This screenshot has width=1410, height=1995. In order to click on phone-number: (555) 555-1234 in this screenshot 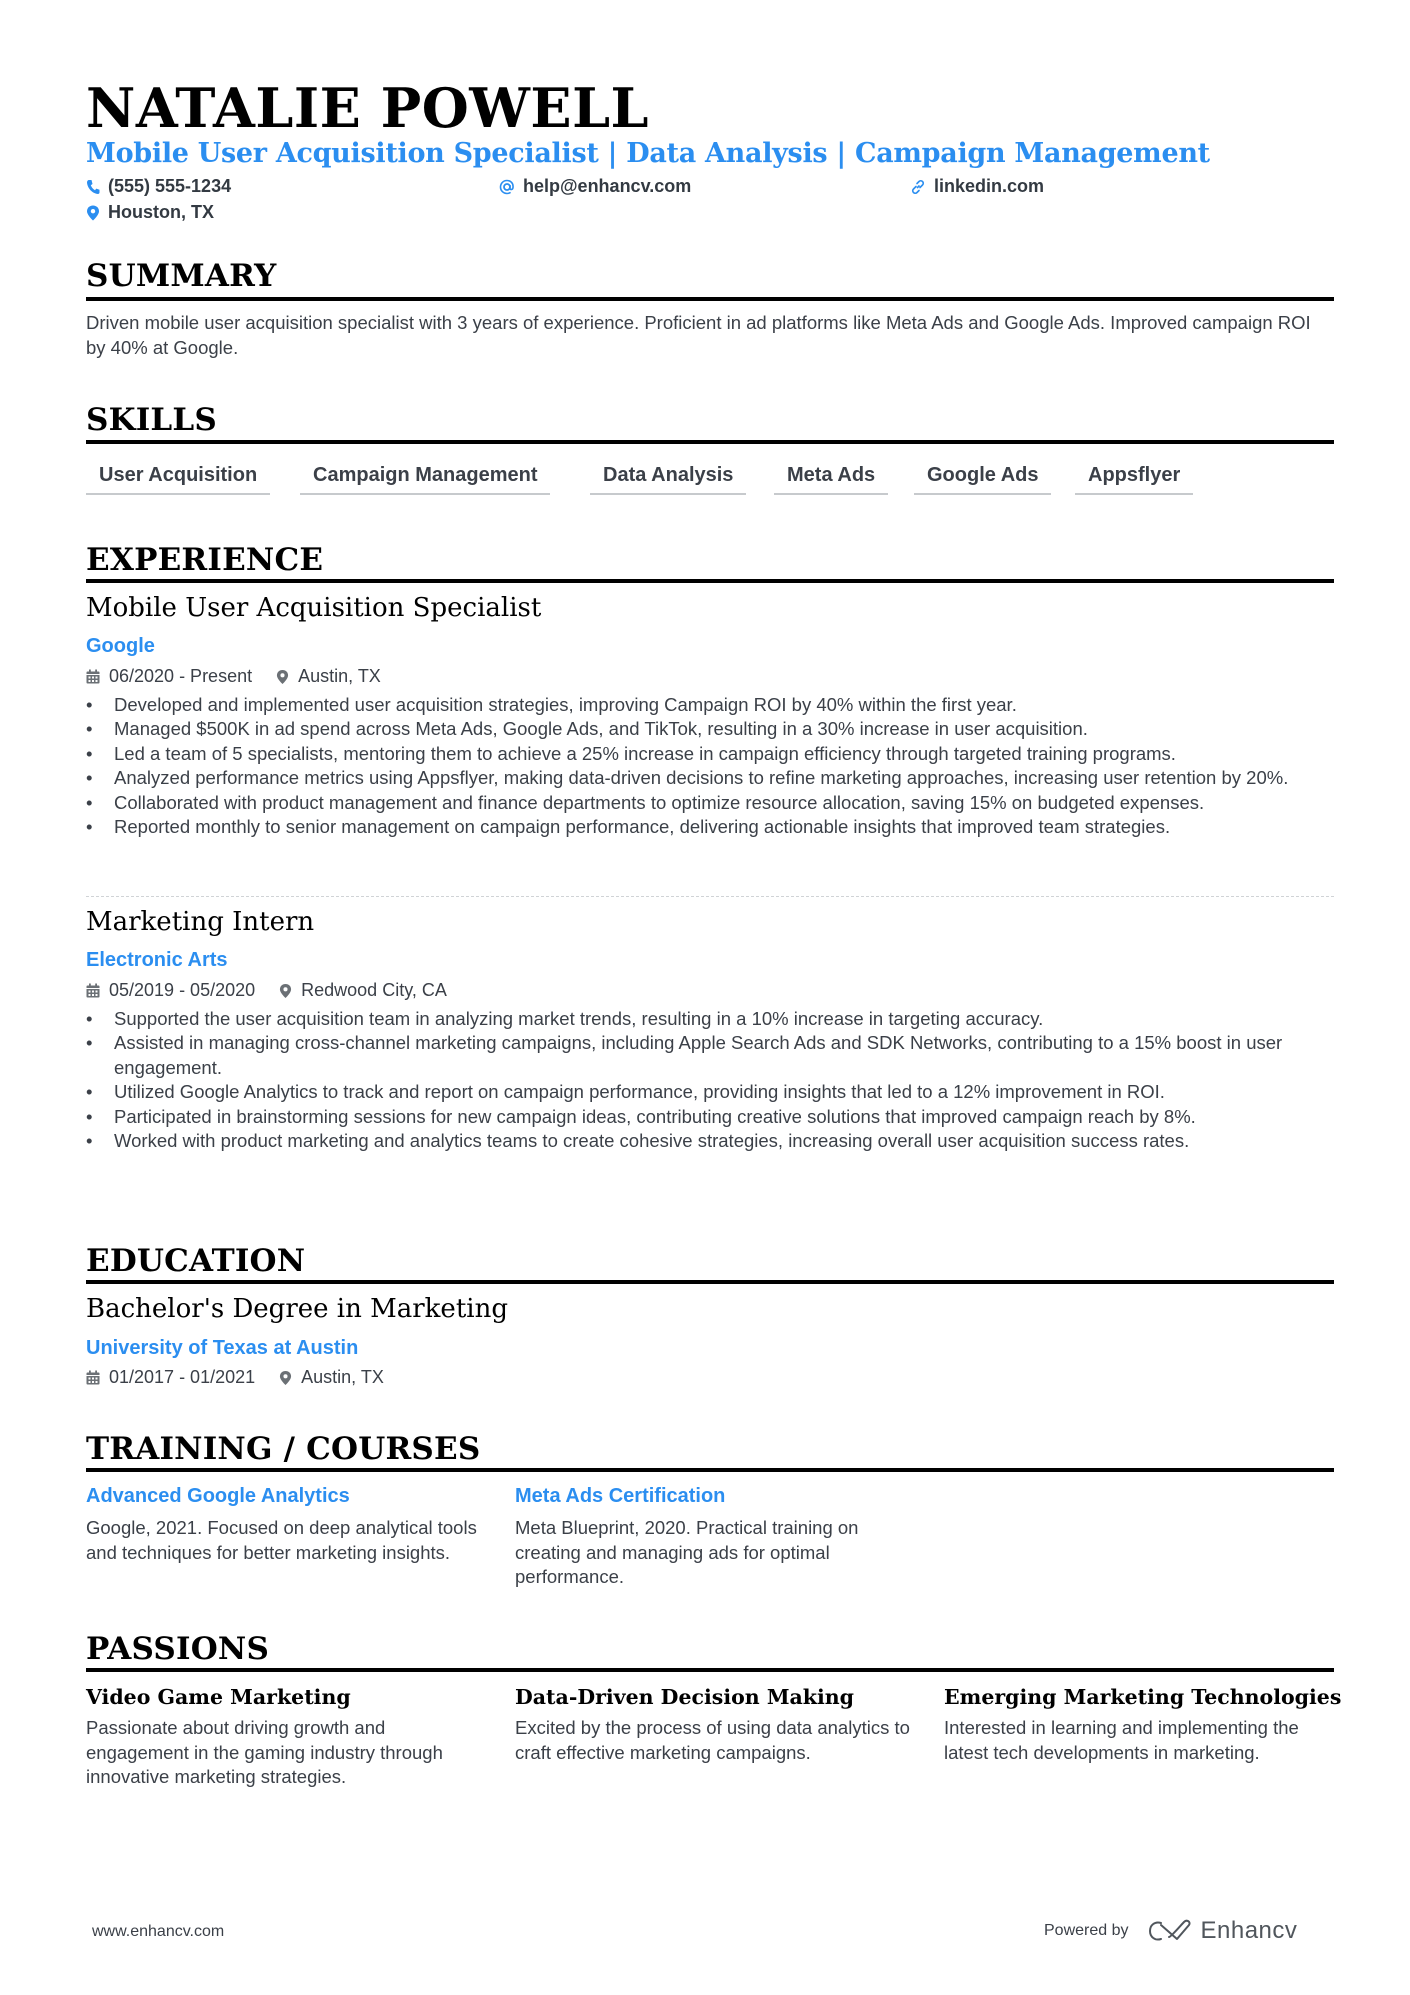, I will do `click(170, 186)`.